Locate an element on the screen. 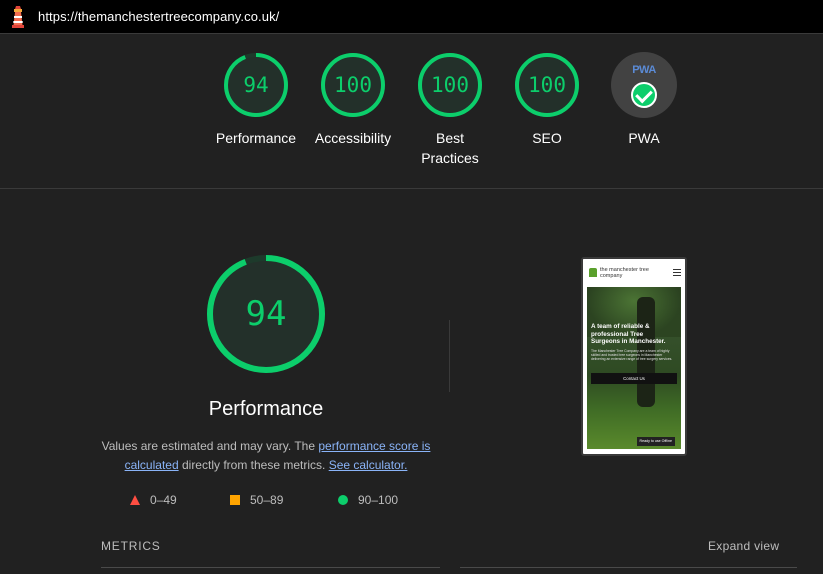  desc-text: directly from these metrics. is located at coordinates (253, 465).